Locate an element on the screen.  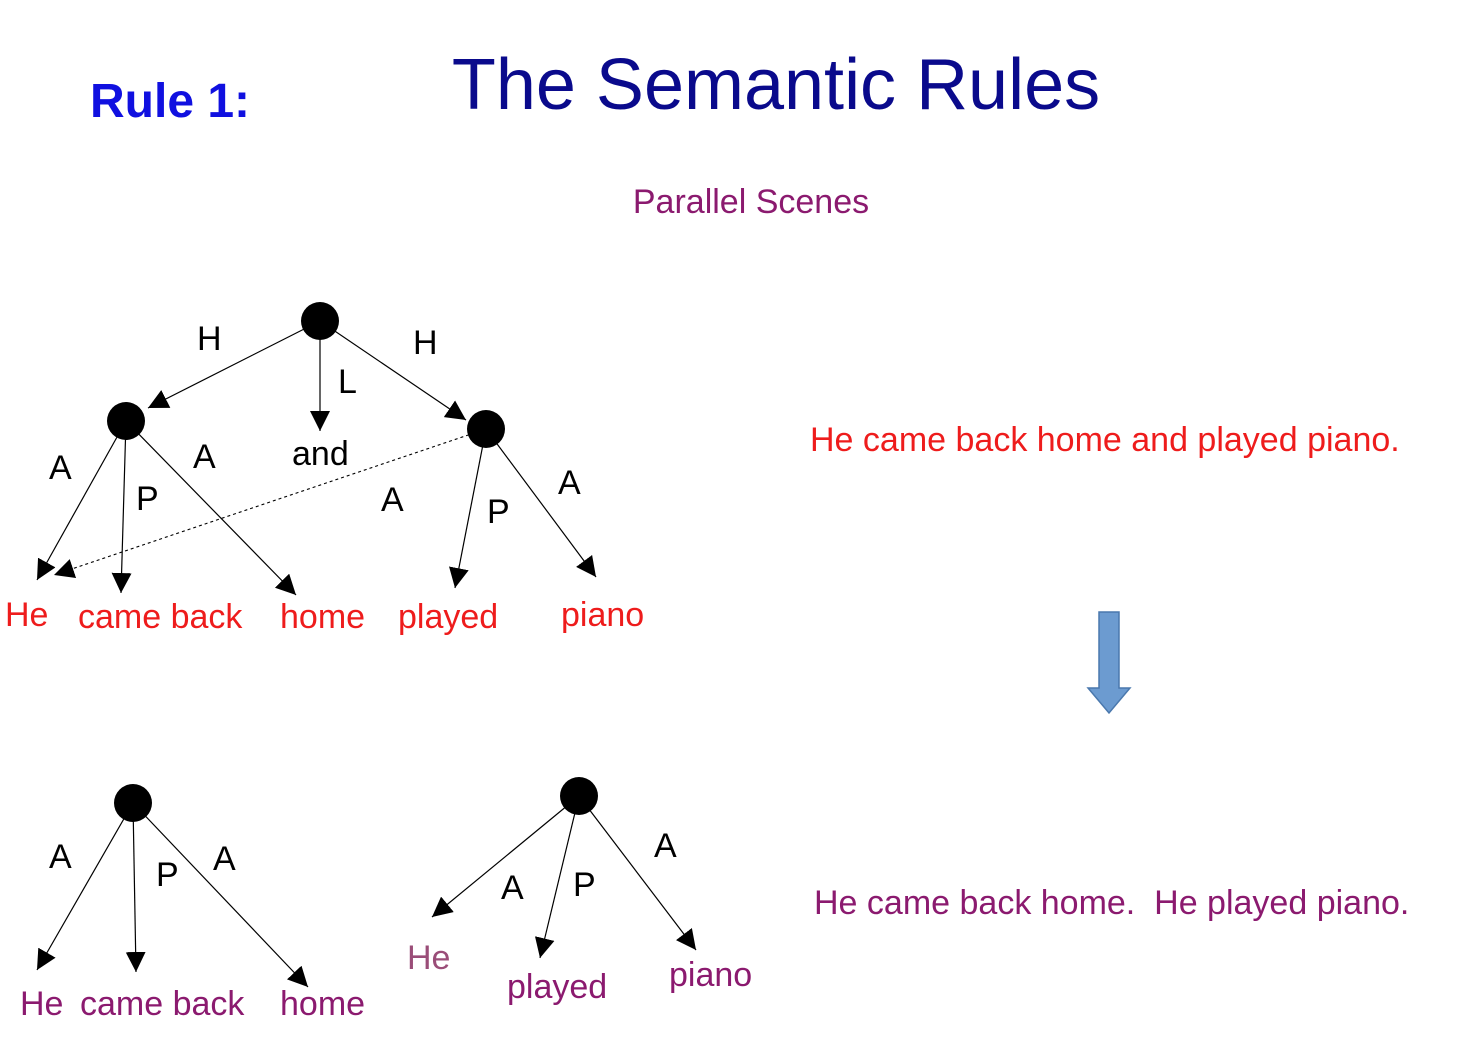
label-l: L is located at coordinates (347, 382).